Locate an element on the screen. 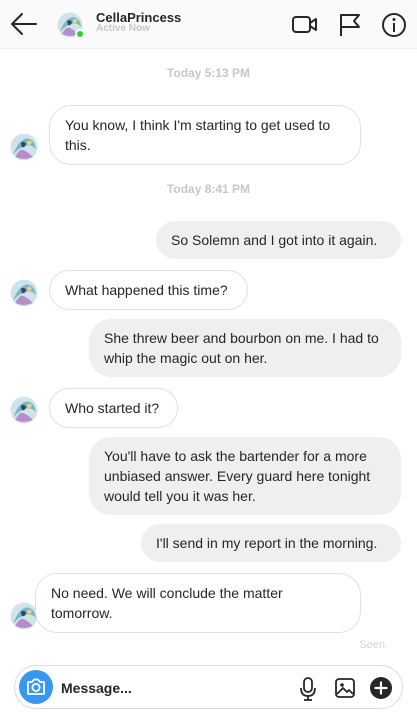 The height and width of the screenshot is (724, 417). back-button is located at coordinates (24, 24).